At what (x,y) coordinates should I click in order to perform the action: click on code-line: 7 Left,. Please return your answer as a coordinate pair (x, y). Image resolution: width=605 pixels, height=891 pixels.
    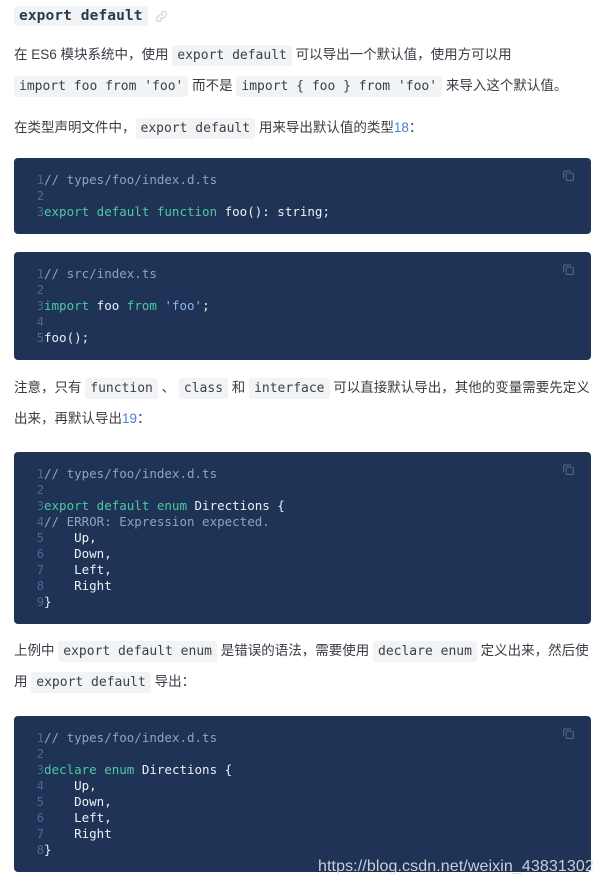
    Looking at the image, I should click on (149, 570).